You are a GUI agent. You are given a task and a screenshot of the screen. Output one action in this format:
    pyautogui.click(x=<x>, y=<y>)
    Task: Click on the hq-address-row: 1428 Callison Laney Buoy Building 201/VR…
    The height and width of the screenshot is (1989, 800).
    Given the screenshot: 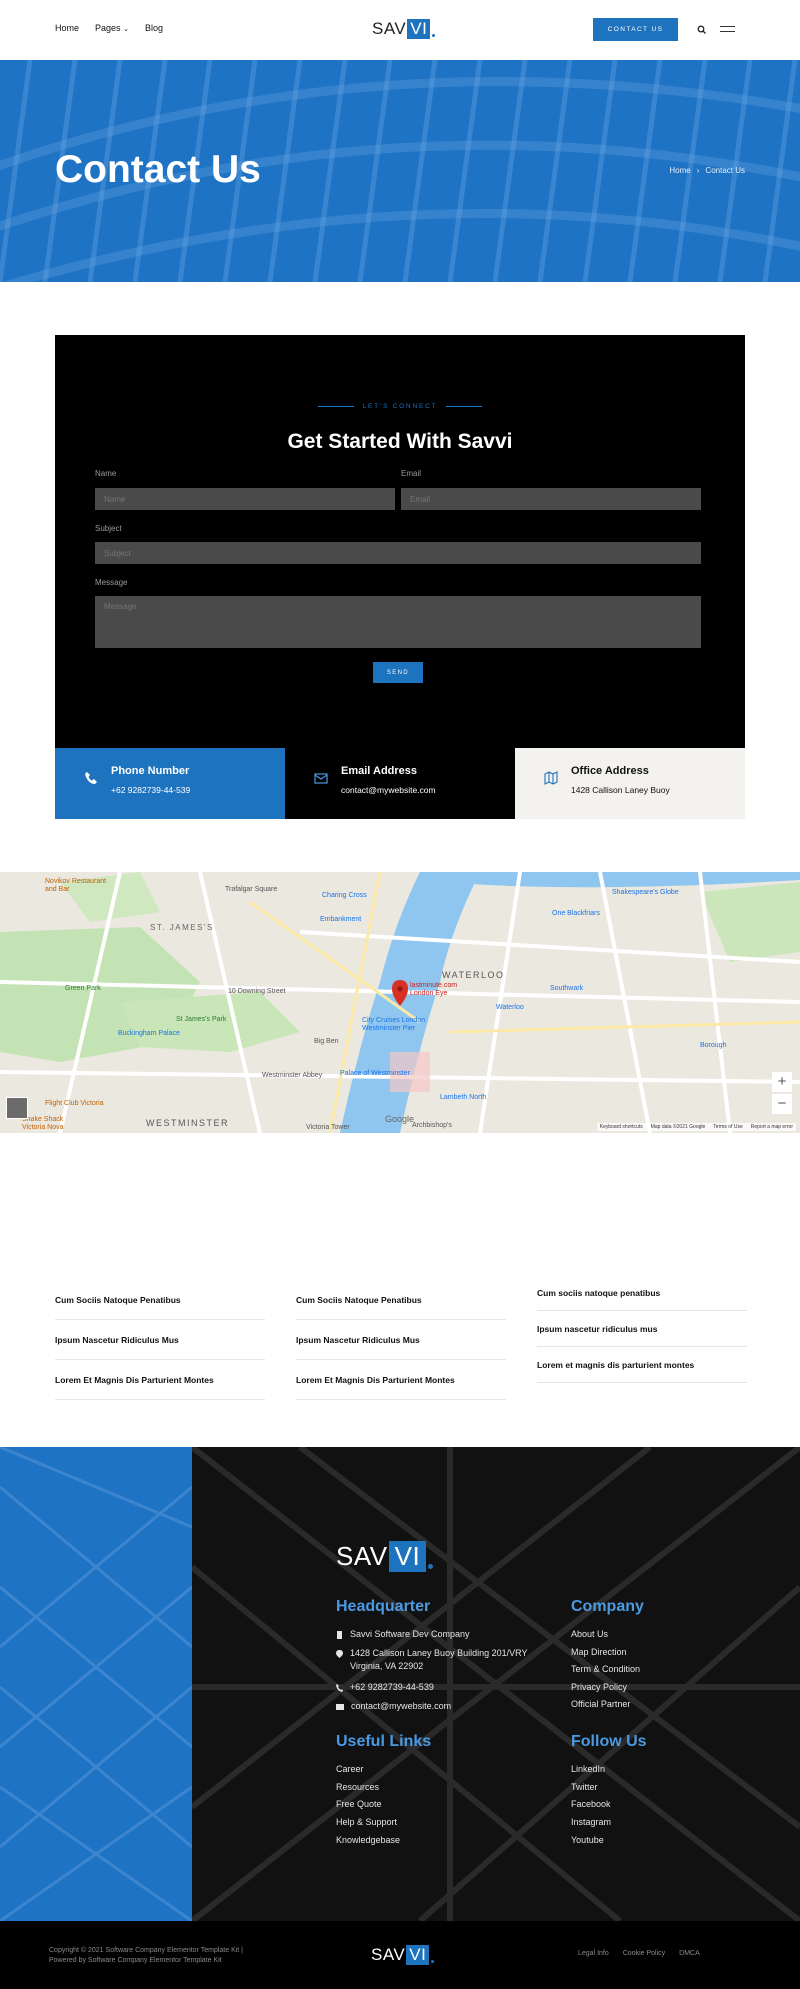 What is the action you would take?
    pyautogui.click(x=431, y=1660)
    